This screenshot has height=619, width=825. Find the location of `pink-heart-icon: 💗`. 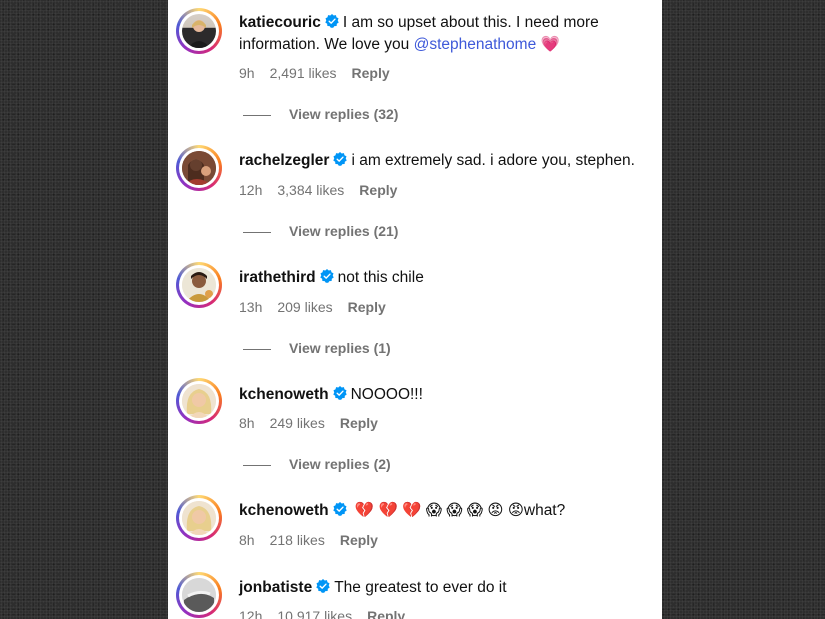

pink-heart-icon: 💗 is located at coordinates (550, 44).